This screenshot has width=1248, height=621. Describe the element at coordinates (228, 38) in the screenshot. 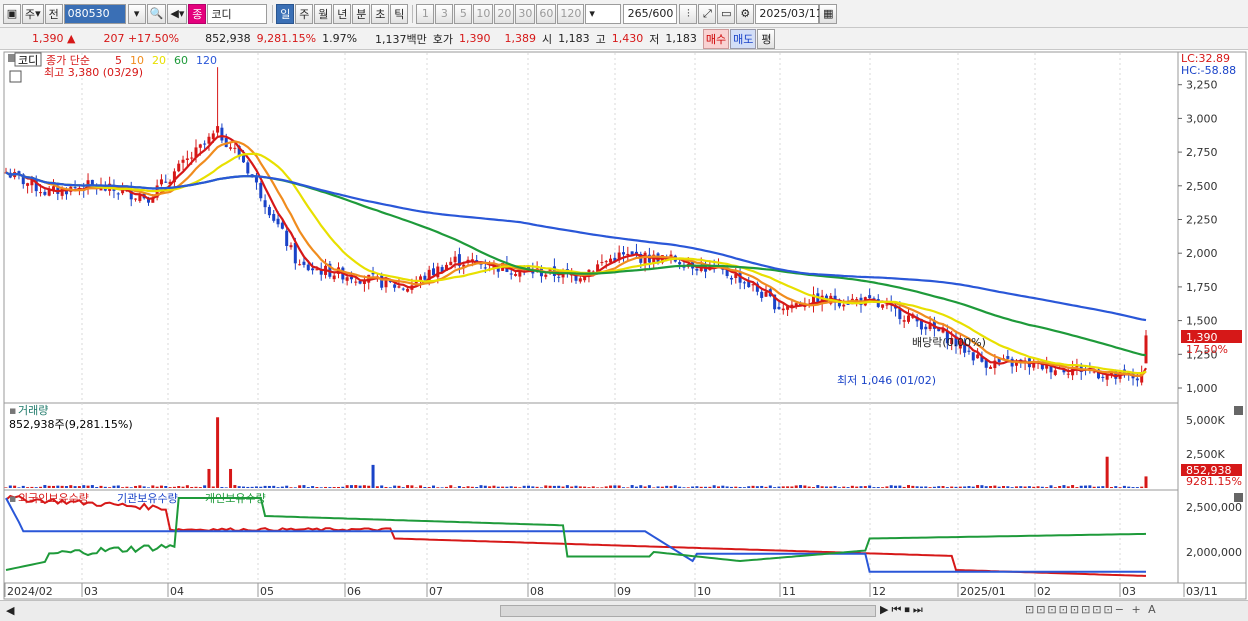

I see `volume-value: 852,938` at that location.